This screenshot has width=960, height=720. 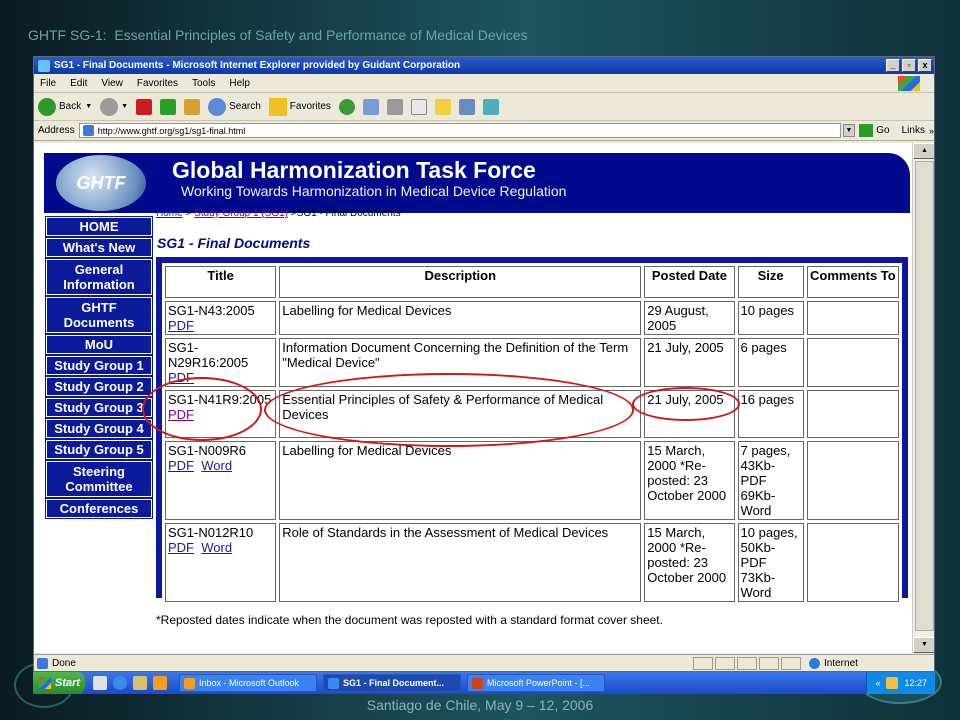 I want to click on stop-icon, so click(x=144, y=106).